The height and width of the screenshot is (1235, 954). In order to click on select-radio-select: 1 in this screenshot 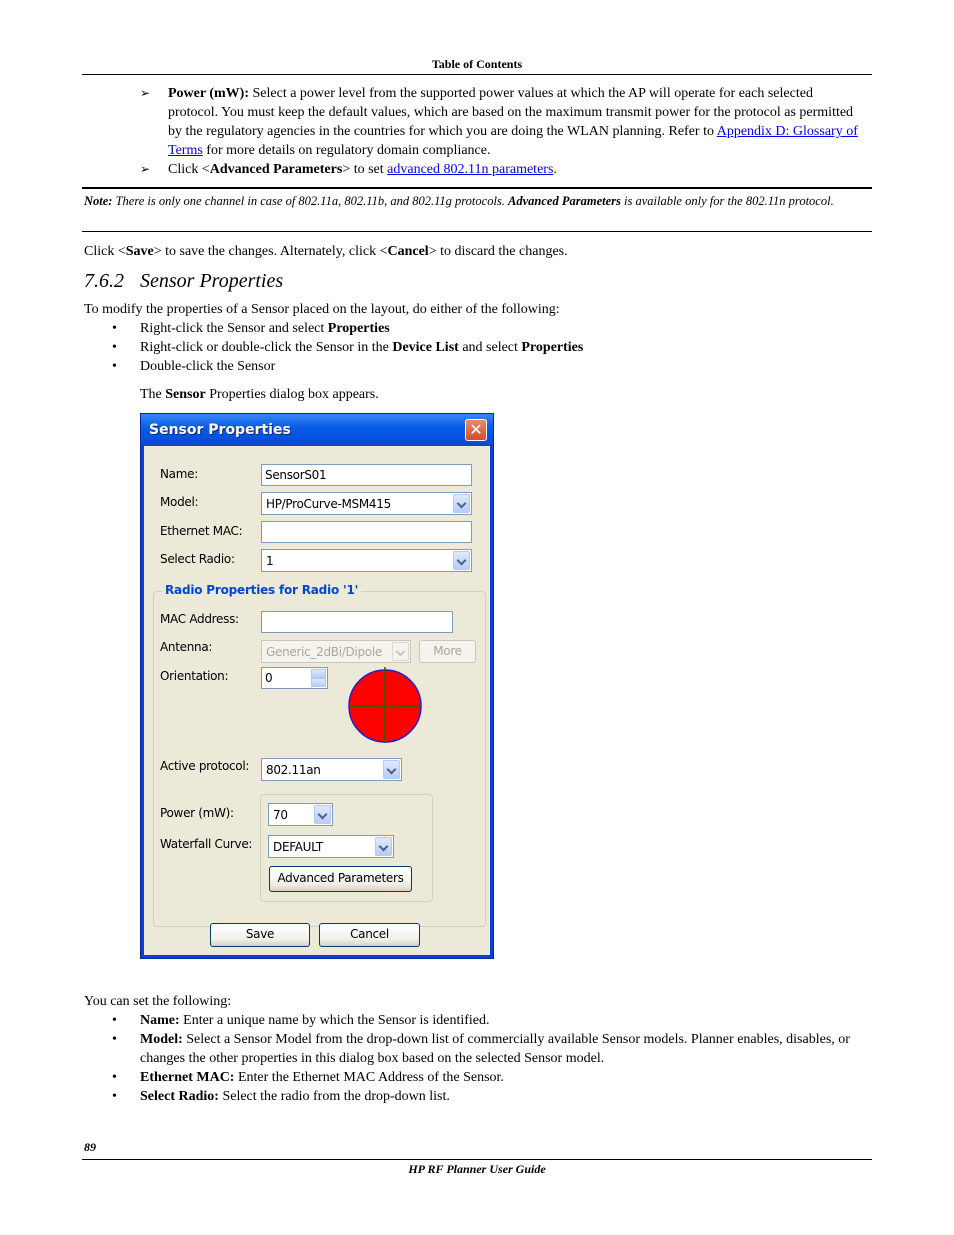, I will do `click(366, 560)`.